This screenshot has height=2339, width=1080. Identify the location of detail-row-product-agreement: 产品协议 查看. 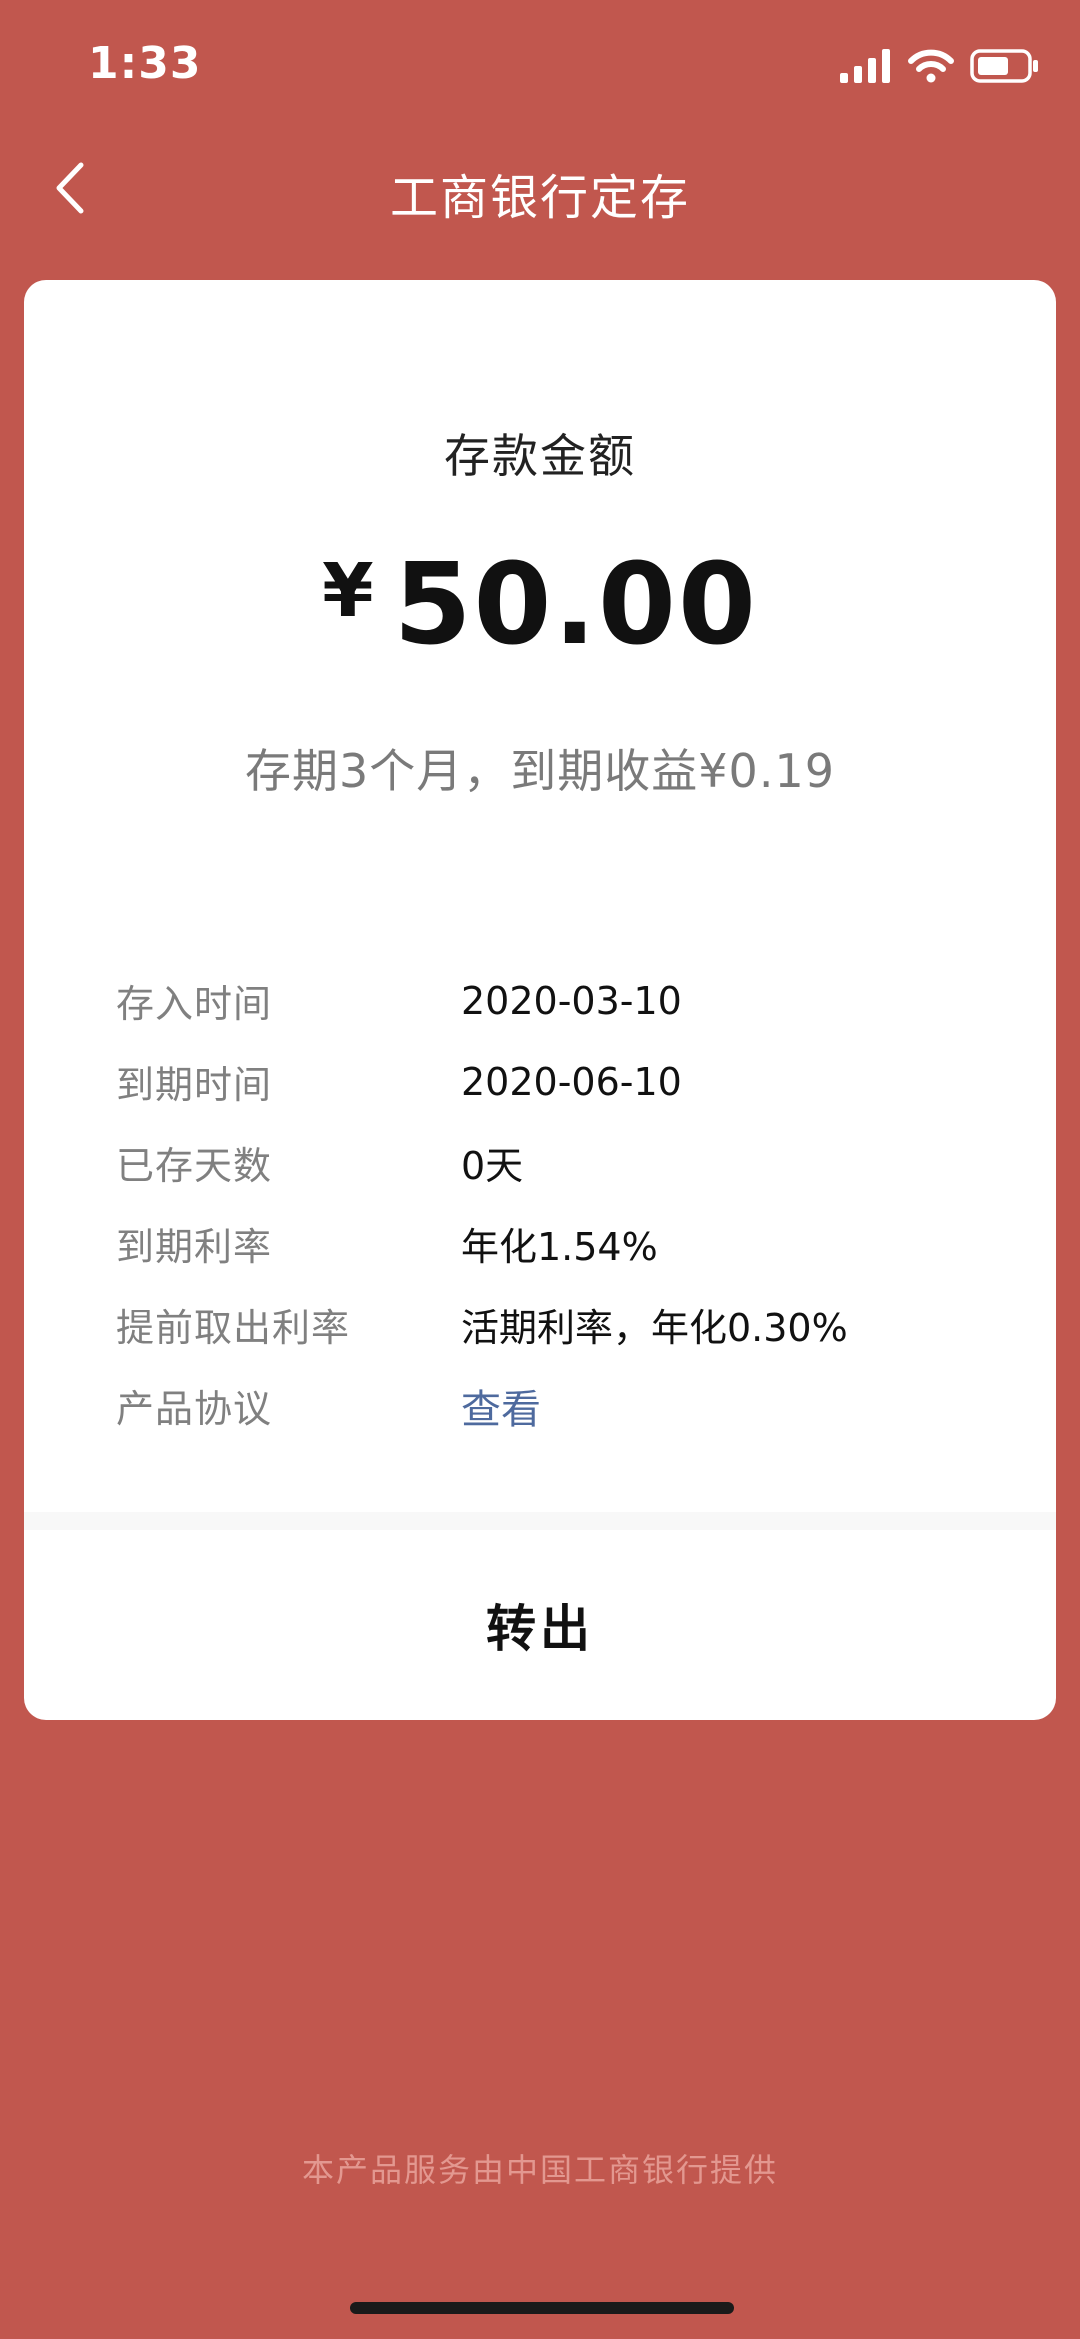
(566, 1405).